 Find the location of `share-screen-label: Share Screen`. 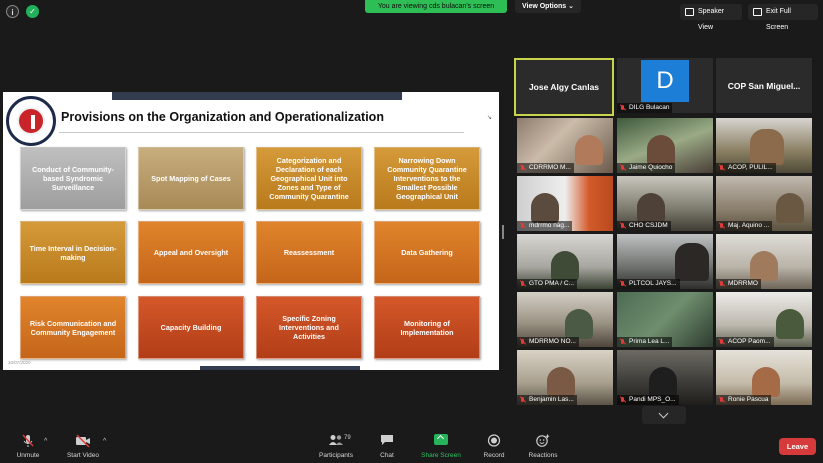

share-screen-label: Share Screen is located at coordinates (441, 455).